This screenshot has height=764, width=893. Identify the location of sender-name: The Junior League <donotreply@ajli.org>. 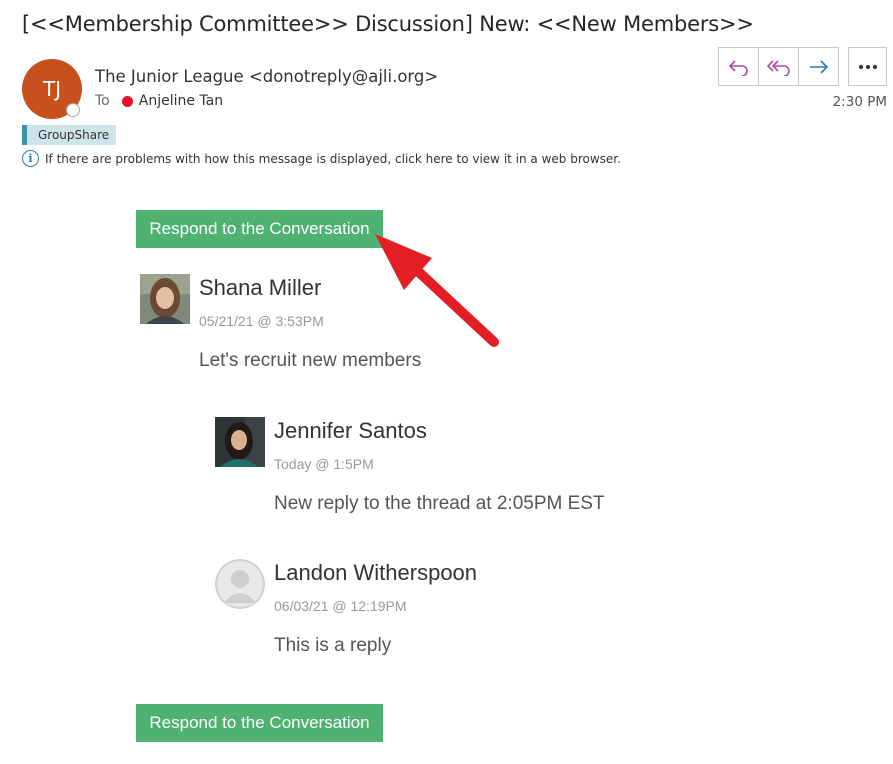
(266, 76).